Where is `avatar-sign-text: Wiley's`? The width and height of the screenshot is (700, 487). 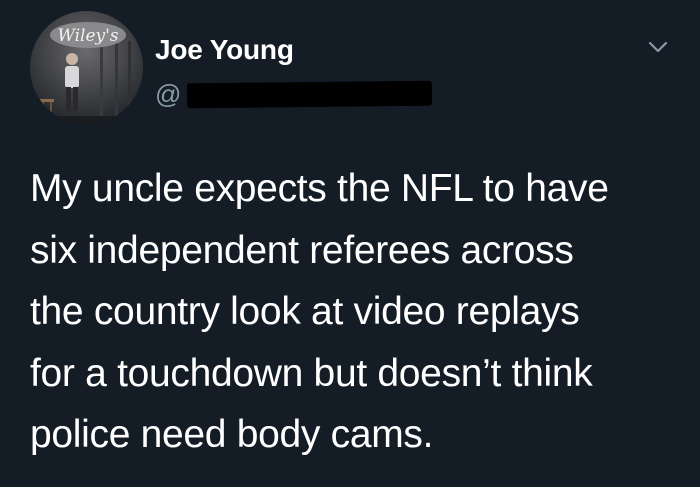
avatar-sign-text: Wiley's is located at coordinates (87, 36).